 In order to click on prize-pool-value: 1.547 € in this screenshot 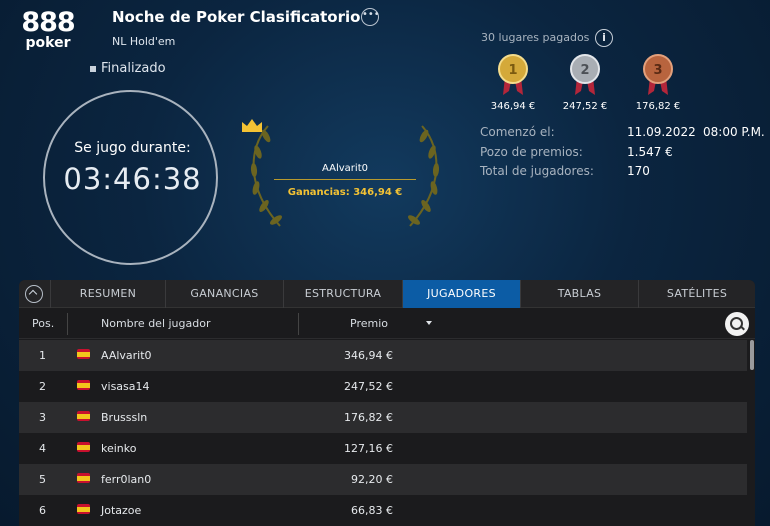, I will do `click(650, 152)`.